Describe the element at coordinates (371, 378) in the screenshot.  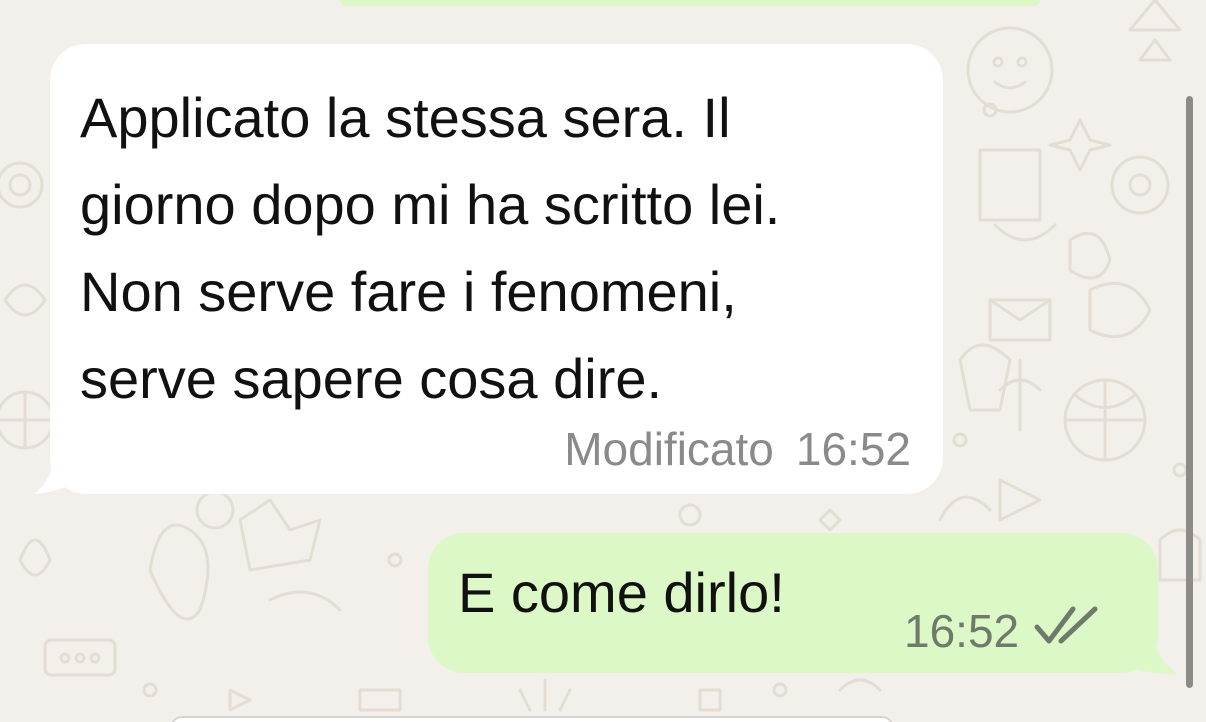
I see `message-line: serve sapere cosa dire.` at that location.